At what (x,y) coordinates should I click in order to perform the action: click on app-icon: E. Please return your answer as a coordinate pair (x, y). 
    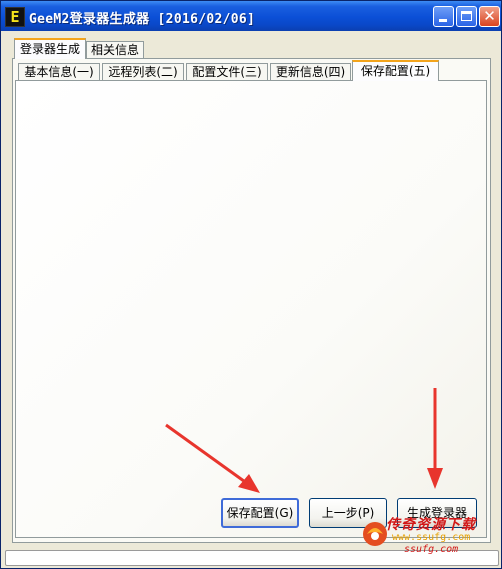
    Looking at the image, I should click on (15, 17).